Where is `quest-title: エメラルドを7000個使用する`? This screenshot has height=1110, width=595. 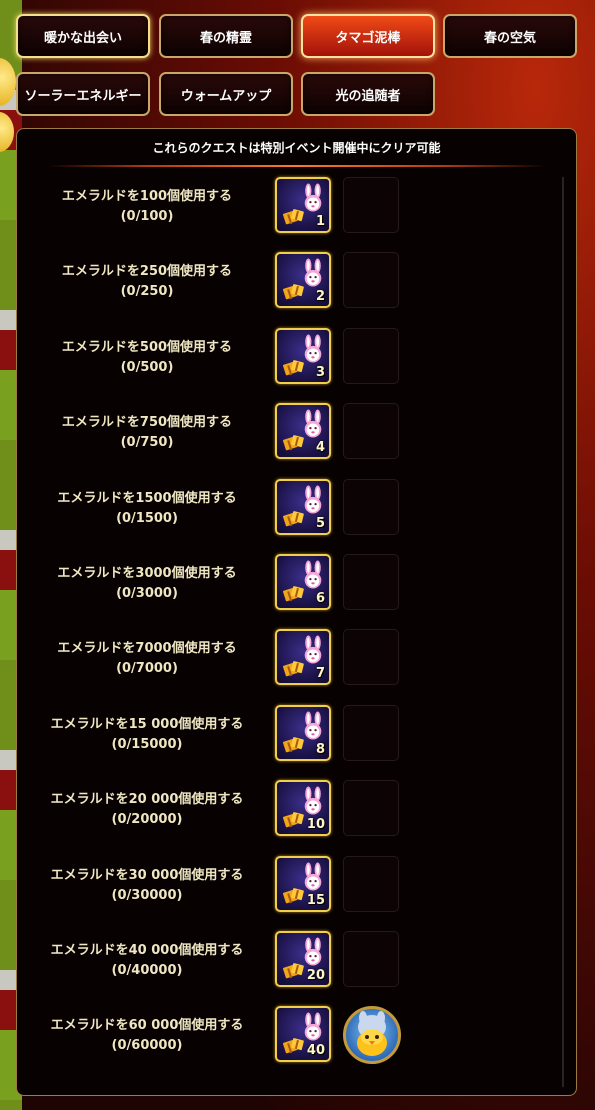 quest-title: エメラルドを7000個使用する is located at coordinates (147, 649).